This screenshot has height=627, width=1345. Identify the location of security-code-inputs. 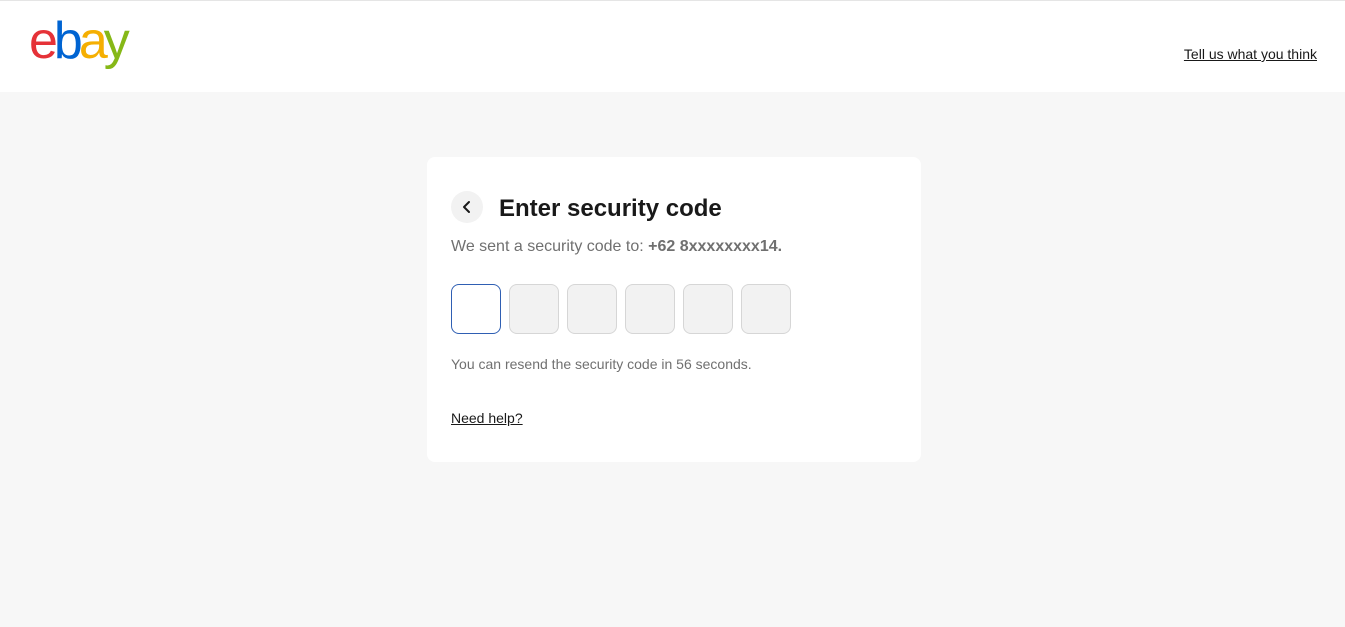
(621, 309).